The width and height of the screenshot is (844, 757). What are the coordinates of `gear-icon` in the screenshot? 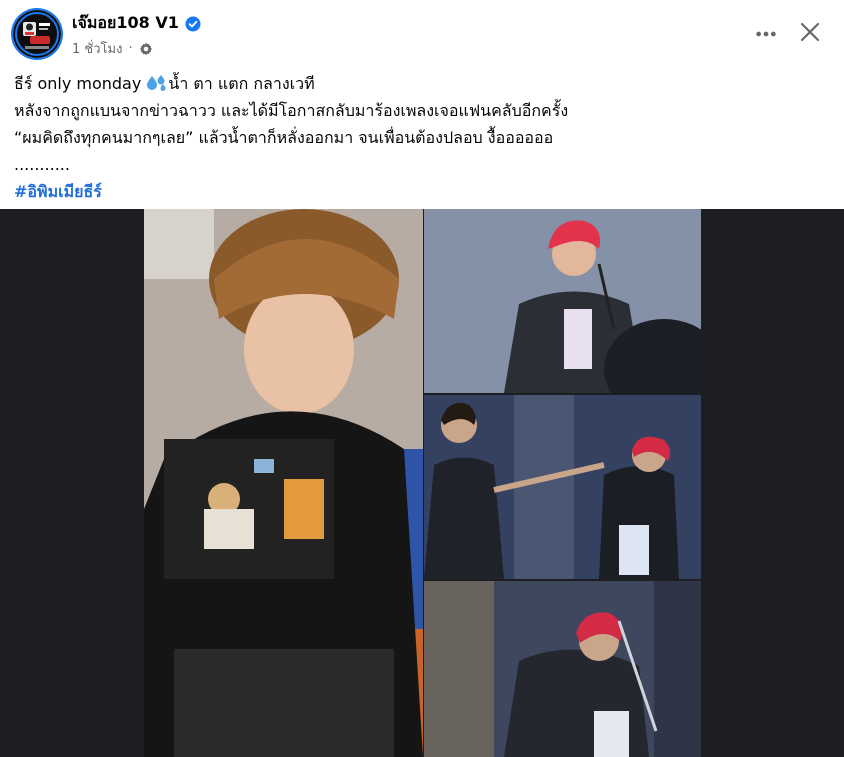 It's located at (146, 49).